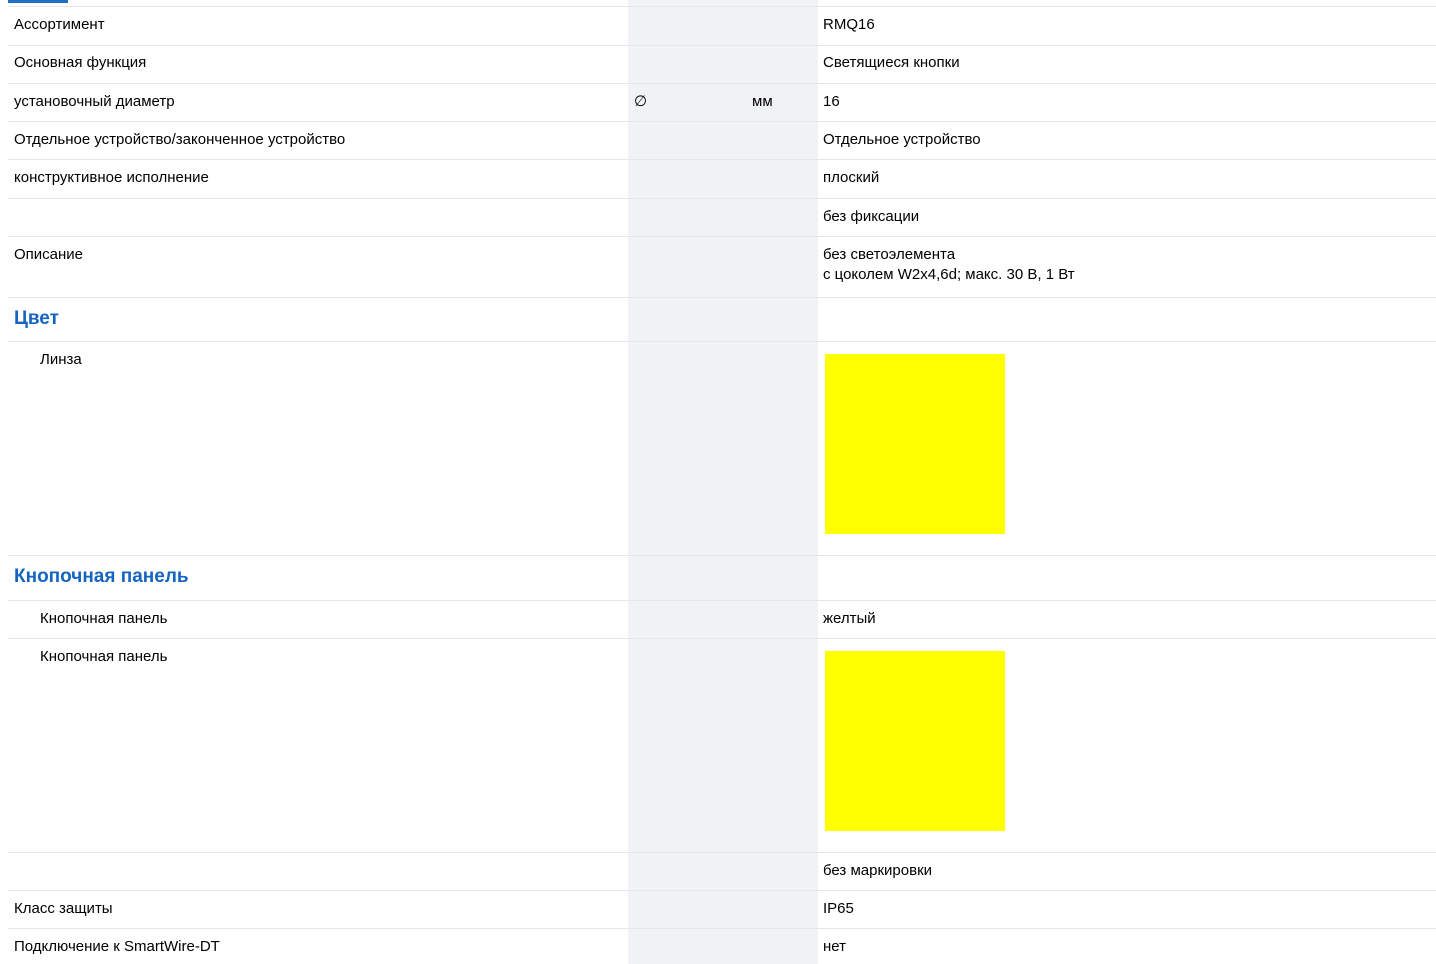 The width and height of the screenshot is (1436, 964). Describe the element at coordinates (834, 946) in the screenshot. I see `spec-value: нет` at that location.